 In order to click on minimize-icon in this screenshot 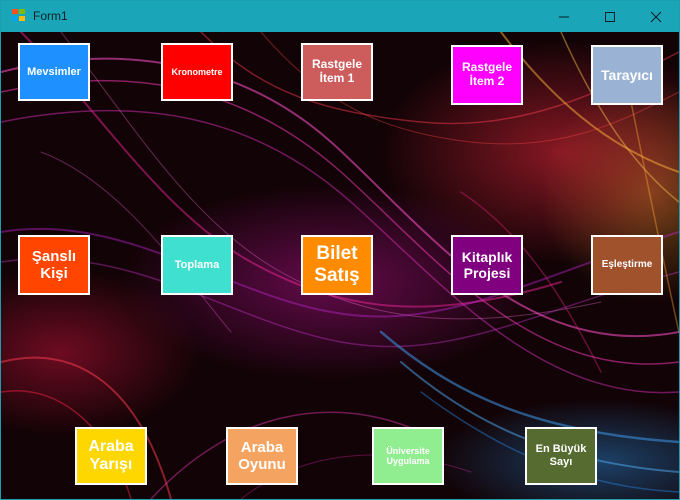, I will do `click(564, 17)`.